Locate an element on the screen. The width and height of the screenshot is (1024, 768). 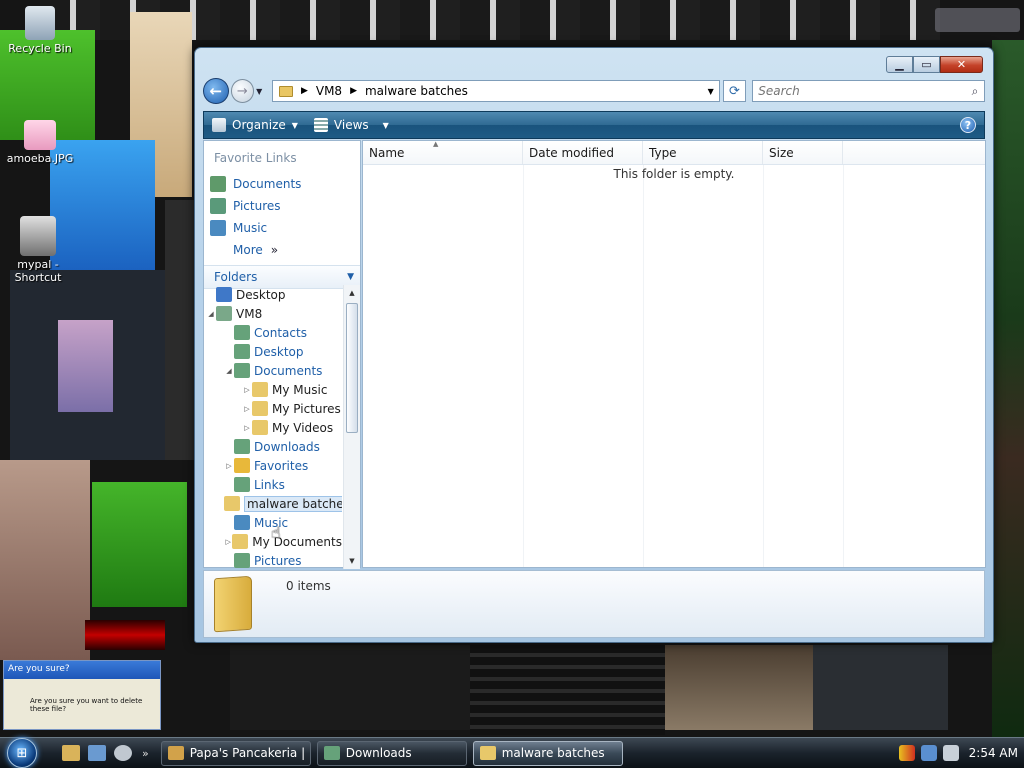
desktop-icon-recycle-bin: Recycle Bin is located at coordinates (40, 30).